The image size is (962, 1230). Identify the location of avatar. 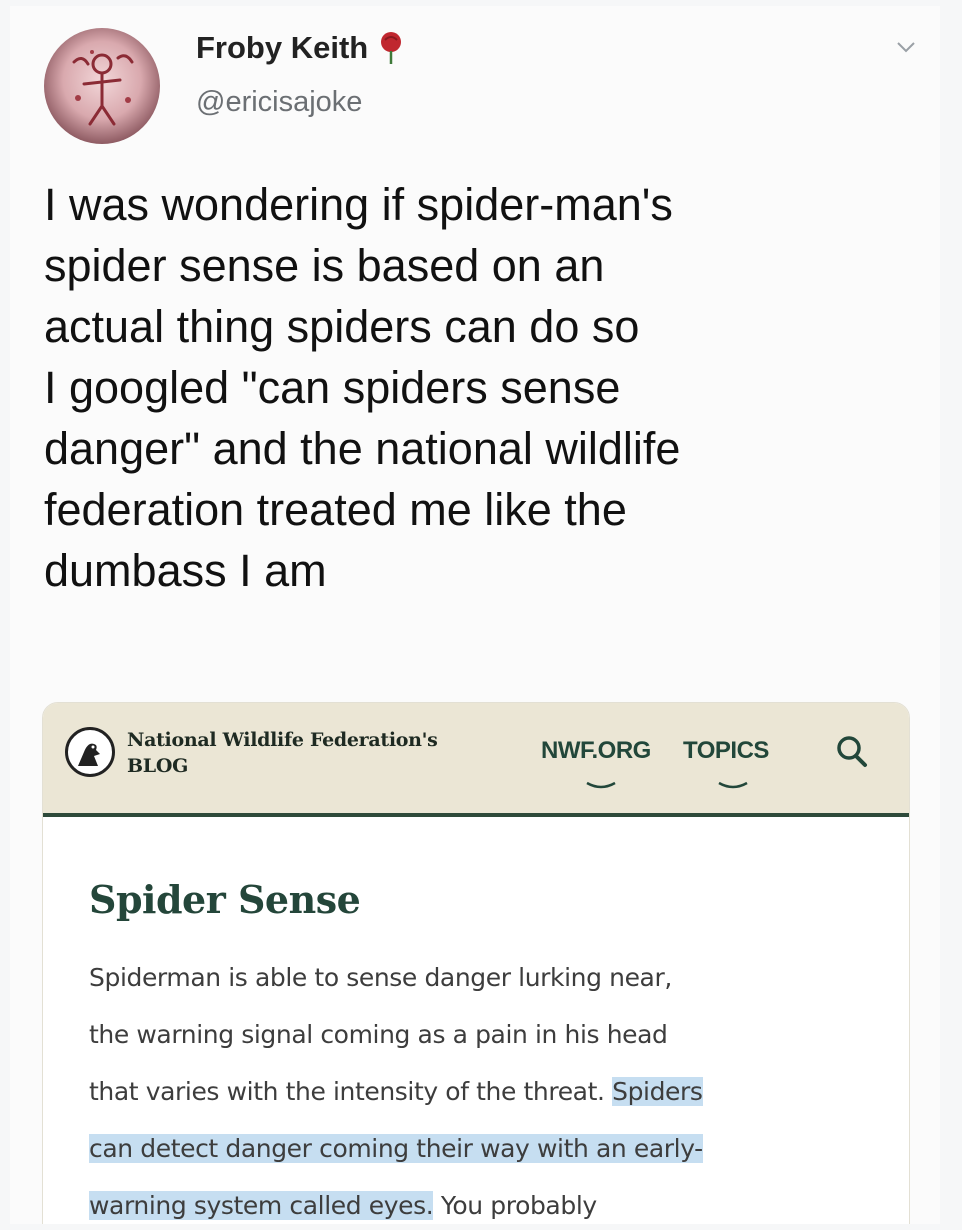
(102, 86).